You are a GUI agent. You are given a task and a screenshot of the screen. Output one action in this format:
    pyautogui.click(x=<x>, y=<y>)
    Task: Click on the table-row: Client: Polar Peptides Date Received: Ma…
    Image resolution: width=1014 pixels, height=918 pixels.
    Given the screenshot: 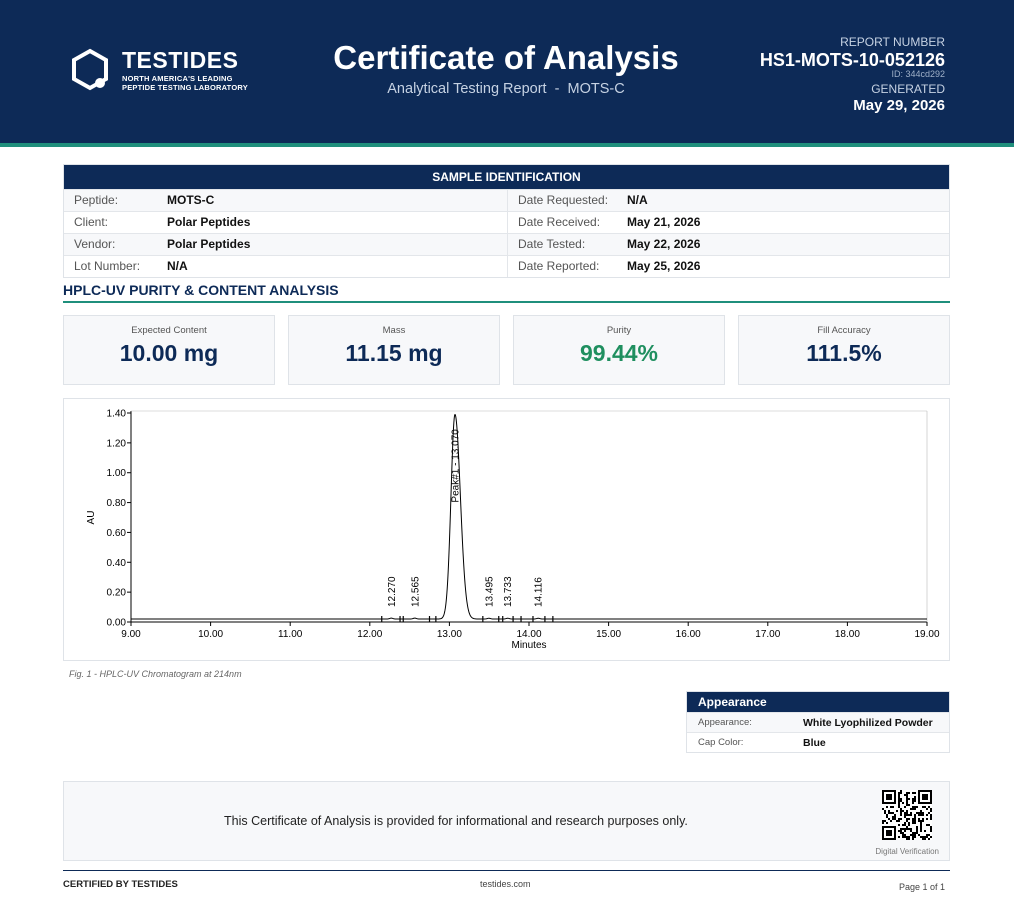 What is the action you would take?
    pyautogui.click(x=506, y=222)
    